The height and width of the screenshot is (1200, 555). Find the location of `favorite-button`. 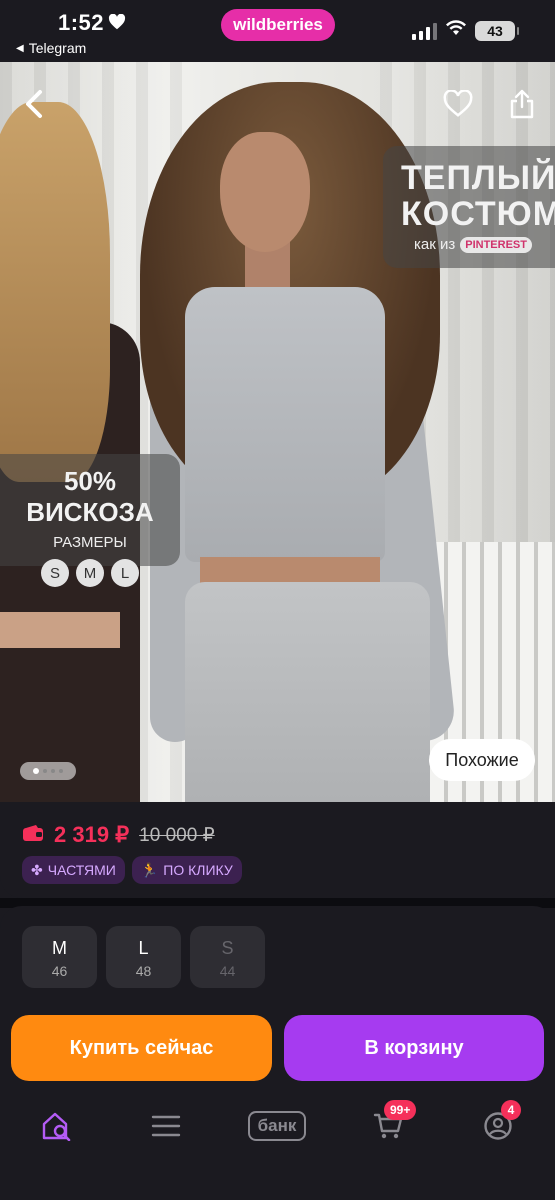

favorite-button is located at coordinates (458, 104).